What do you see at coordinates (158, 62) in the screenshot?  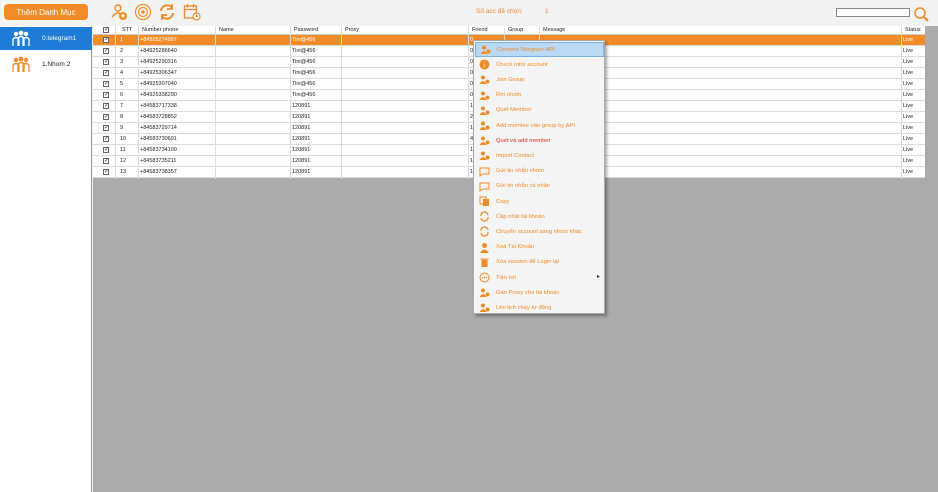 I see `cell-phone: +84925290316` at bounding box center [158, 62].